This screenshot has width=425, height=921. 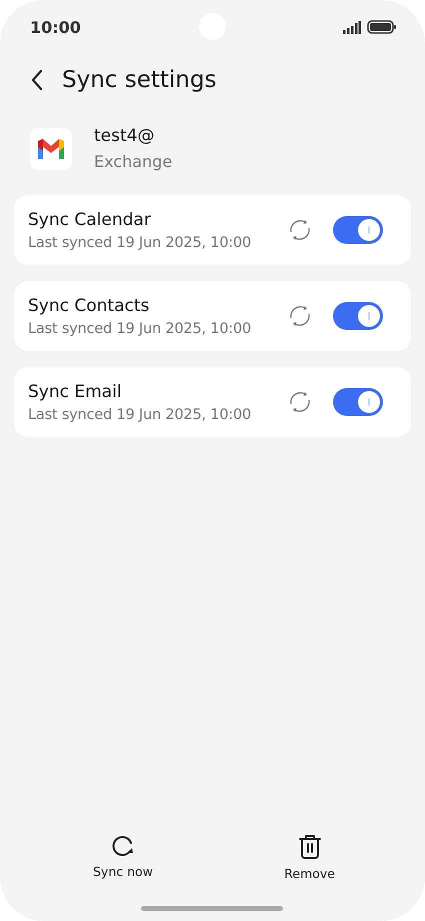 What do you see at coordinates (122, 846) in the screenshot?
I see `refresh-icon` at bounding box center [122, 846].